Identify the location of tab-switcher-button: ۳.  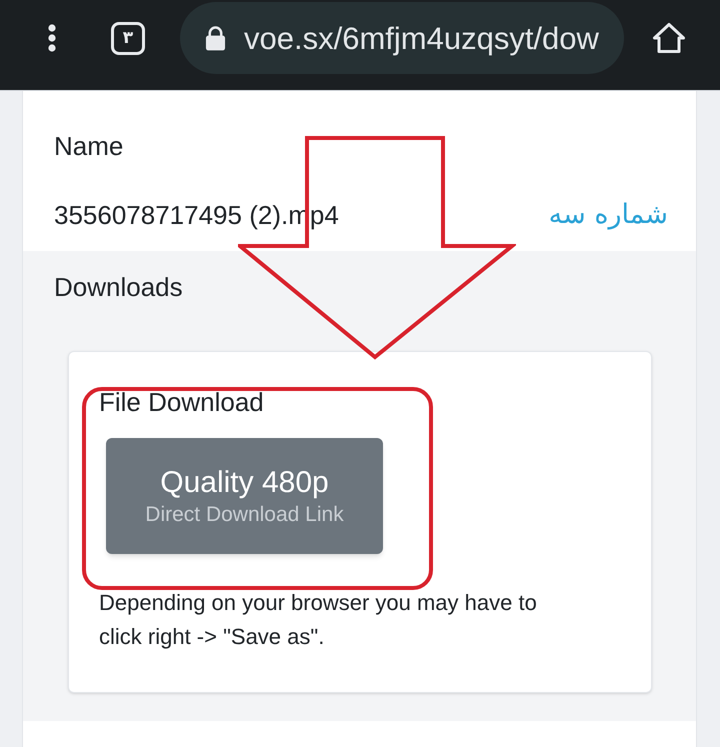
(128, 38).